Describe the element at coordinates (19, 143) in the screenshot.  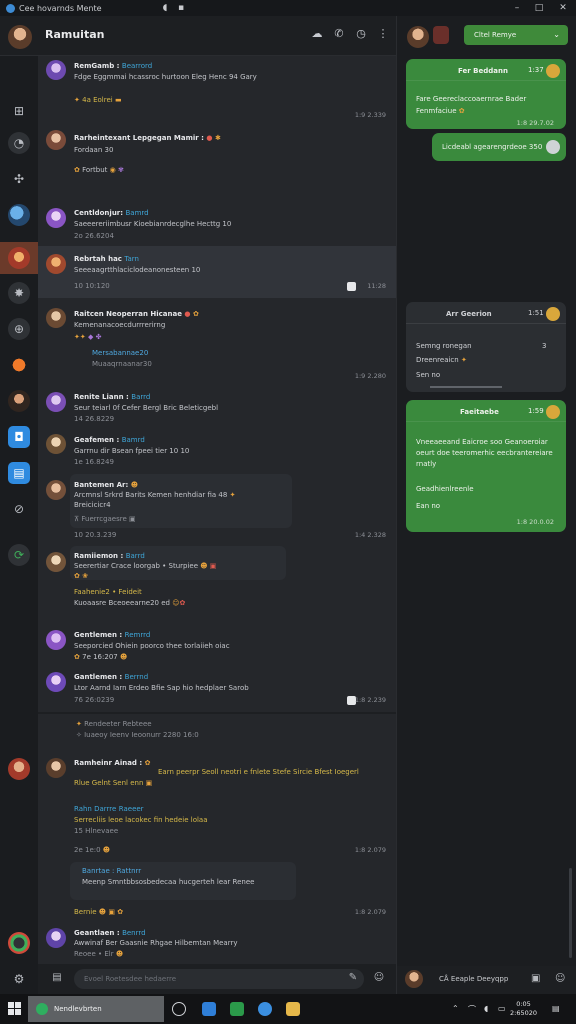
I see `gamepad-icon: ◔` at that location.